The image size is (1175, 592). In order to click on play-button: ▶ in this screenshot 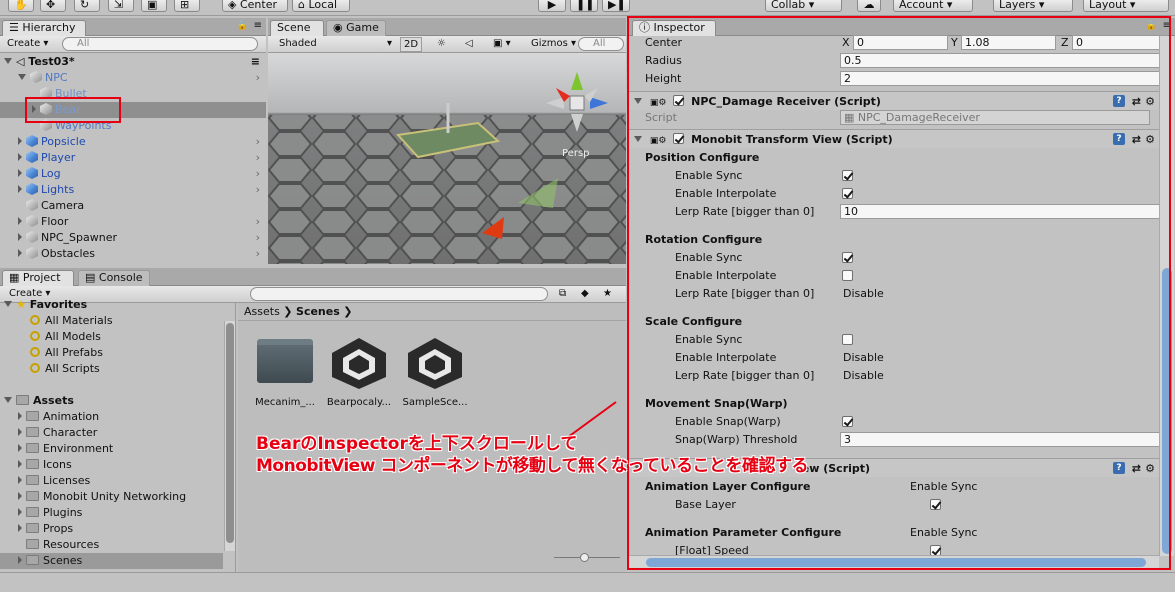, I will do `click(552, 6)`.